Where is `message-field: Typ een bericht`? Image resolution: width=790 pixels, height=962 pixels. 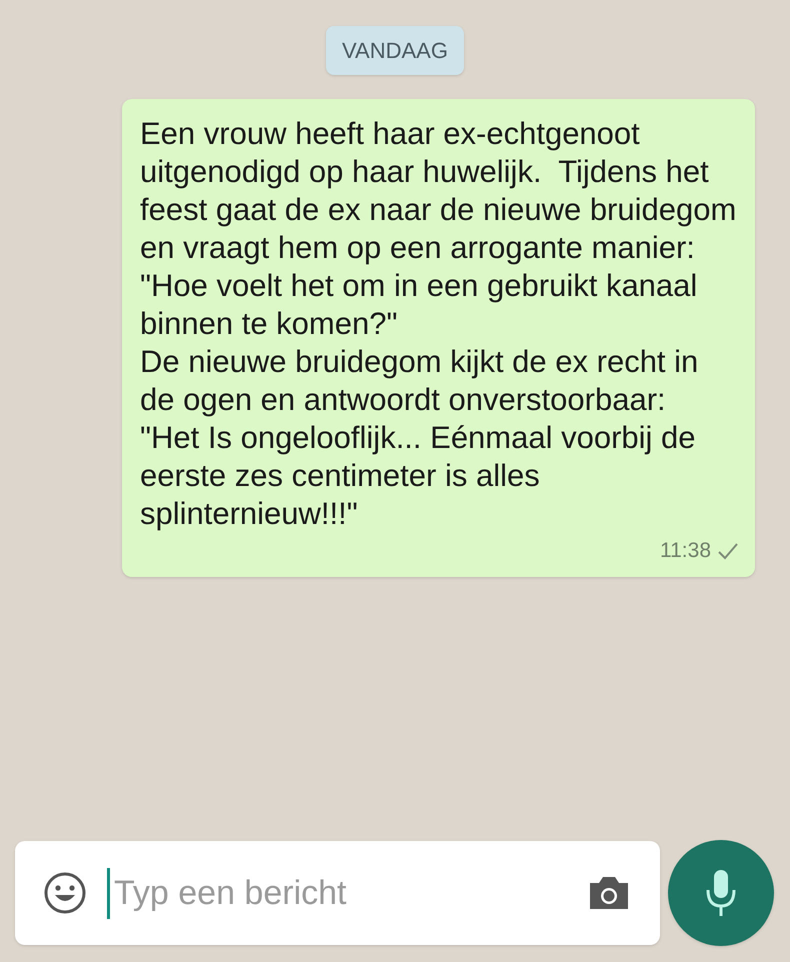
message-field: Typ een bericht is located at coordinates (336, 893).